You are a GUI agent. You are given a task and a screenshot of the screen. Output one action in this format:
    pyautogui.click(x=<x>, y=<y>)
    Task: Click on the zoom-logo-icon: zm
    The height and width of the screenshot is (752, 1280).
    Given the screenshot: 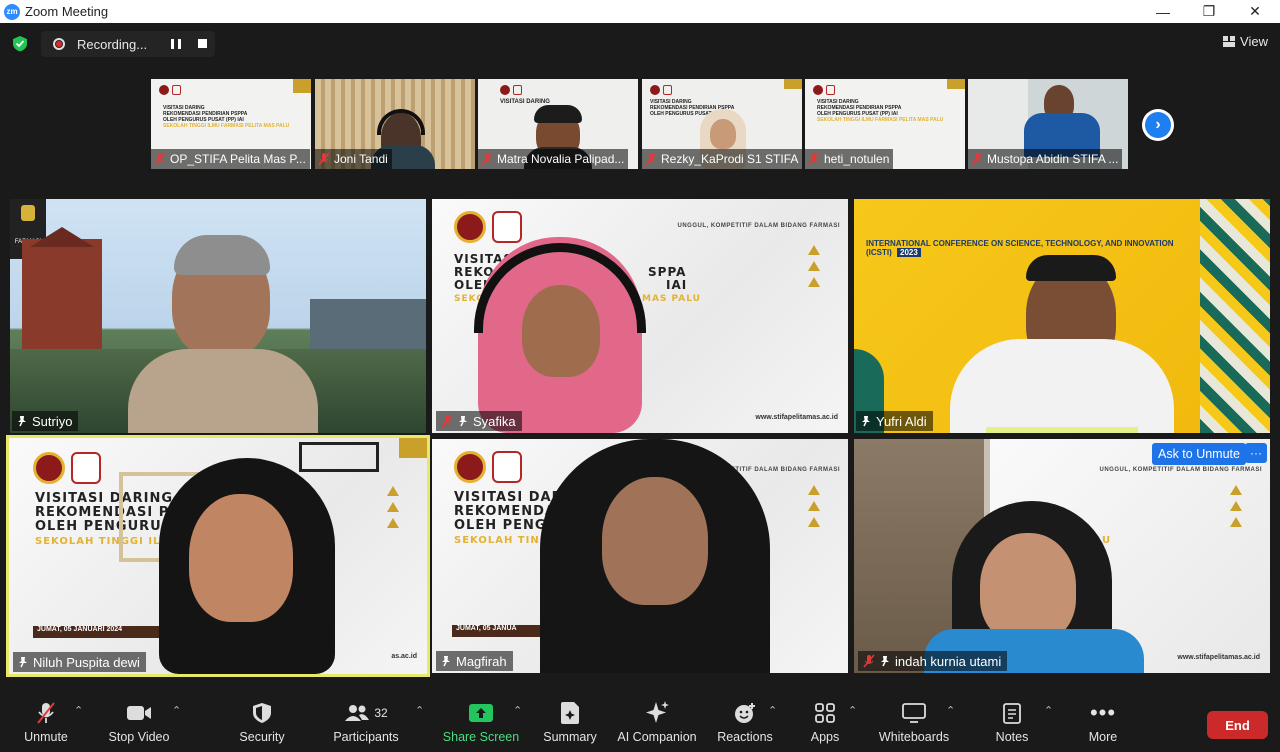 What is the action you would take?
    pyautogui.click(x=12, y=11)
    